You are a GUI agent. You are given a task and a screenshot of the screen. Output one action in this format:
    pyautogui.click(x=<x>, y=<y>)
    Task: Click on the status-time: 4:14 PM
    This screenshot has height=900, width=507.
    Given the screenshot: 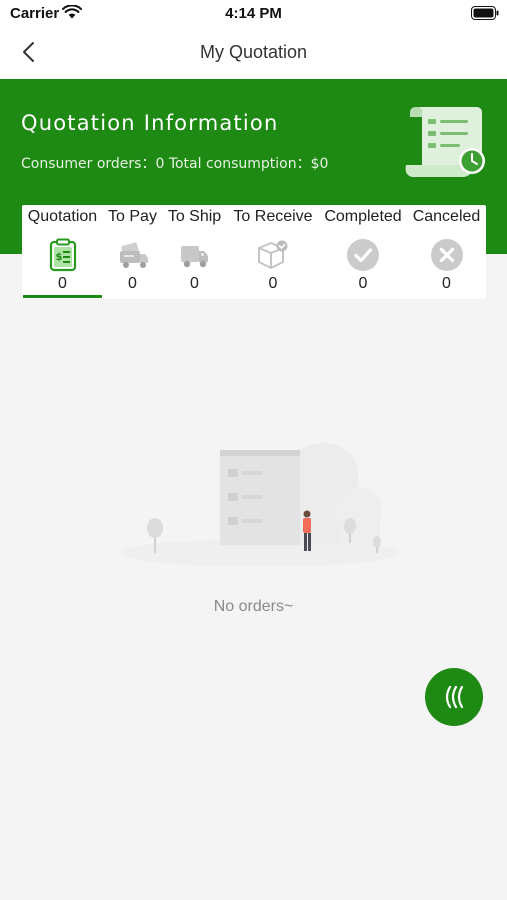 What is the action you would take?
    pyautogui.click(x=253, y=13)
    